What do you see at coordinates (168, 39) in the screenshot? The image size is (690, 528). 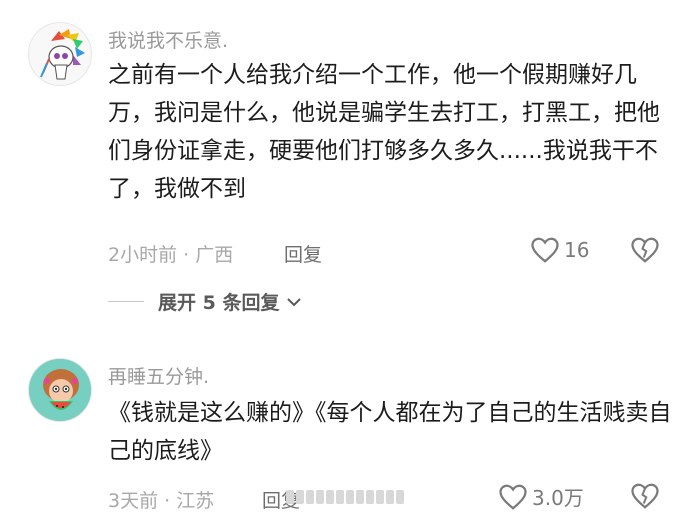 I see `comment-username: 我说我不乐意.` at bounding box center [168, 39].